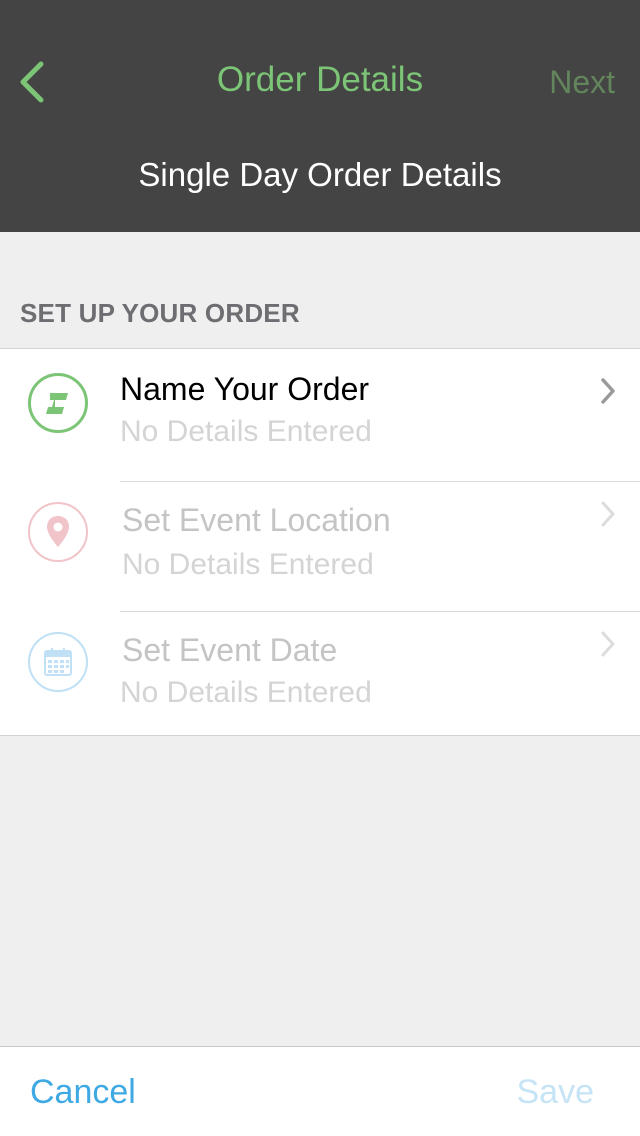 This screenshot has width=640, height=1136. I want to click on list-item-title: Set Event Location, so click(256, 520).